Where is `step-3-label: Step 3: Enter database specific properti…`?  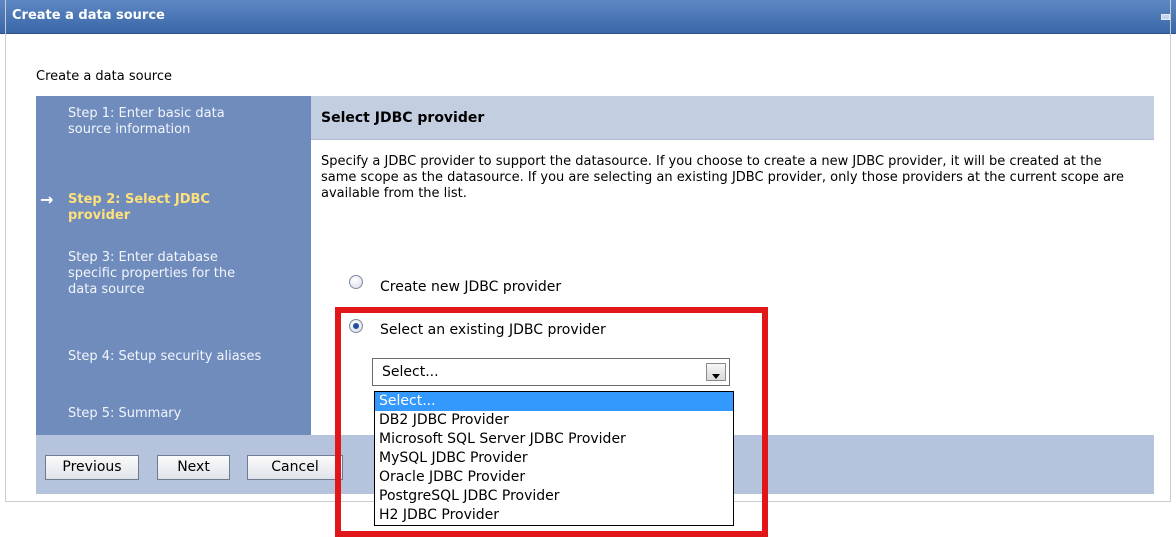
step-3-label: Step 3: Enter database specific properti… is located at coordinates (152, 273).